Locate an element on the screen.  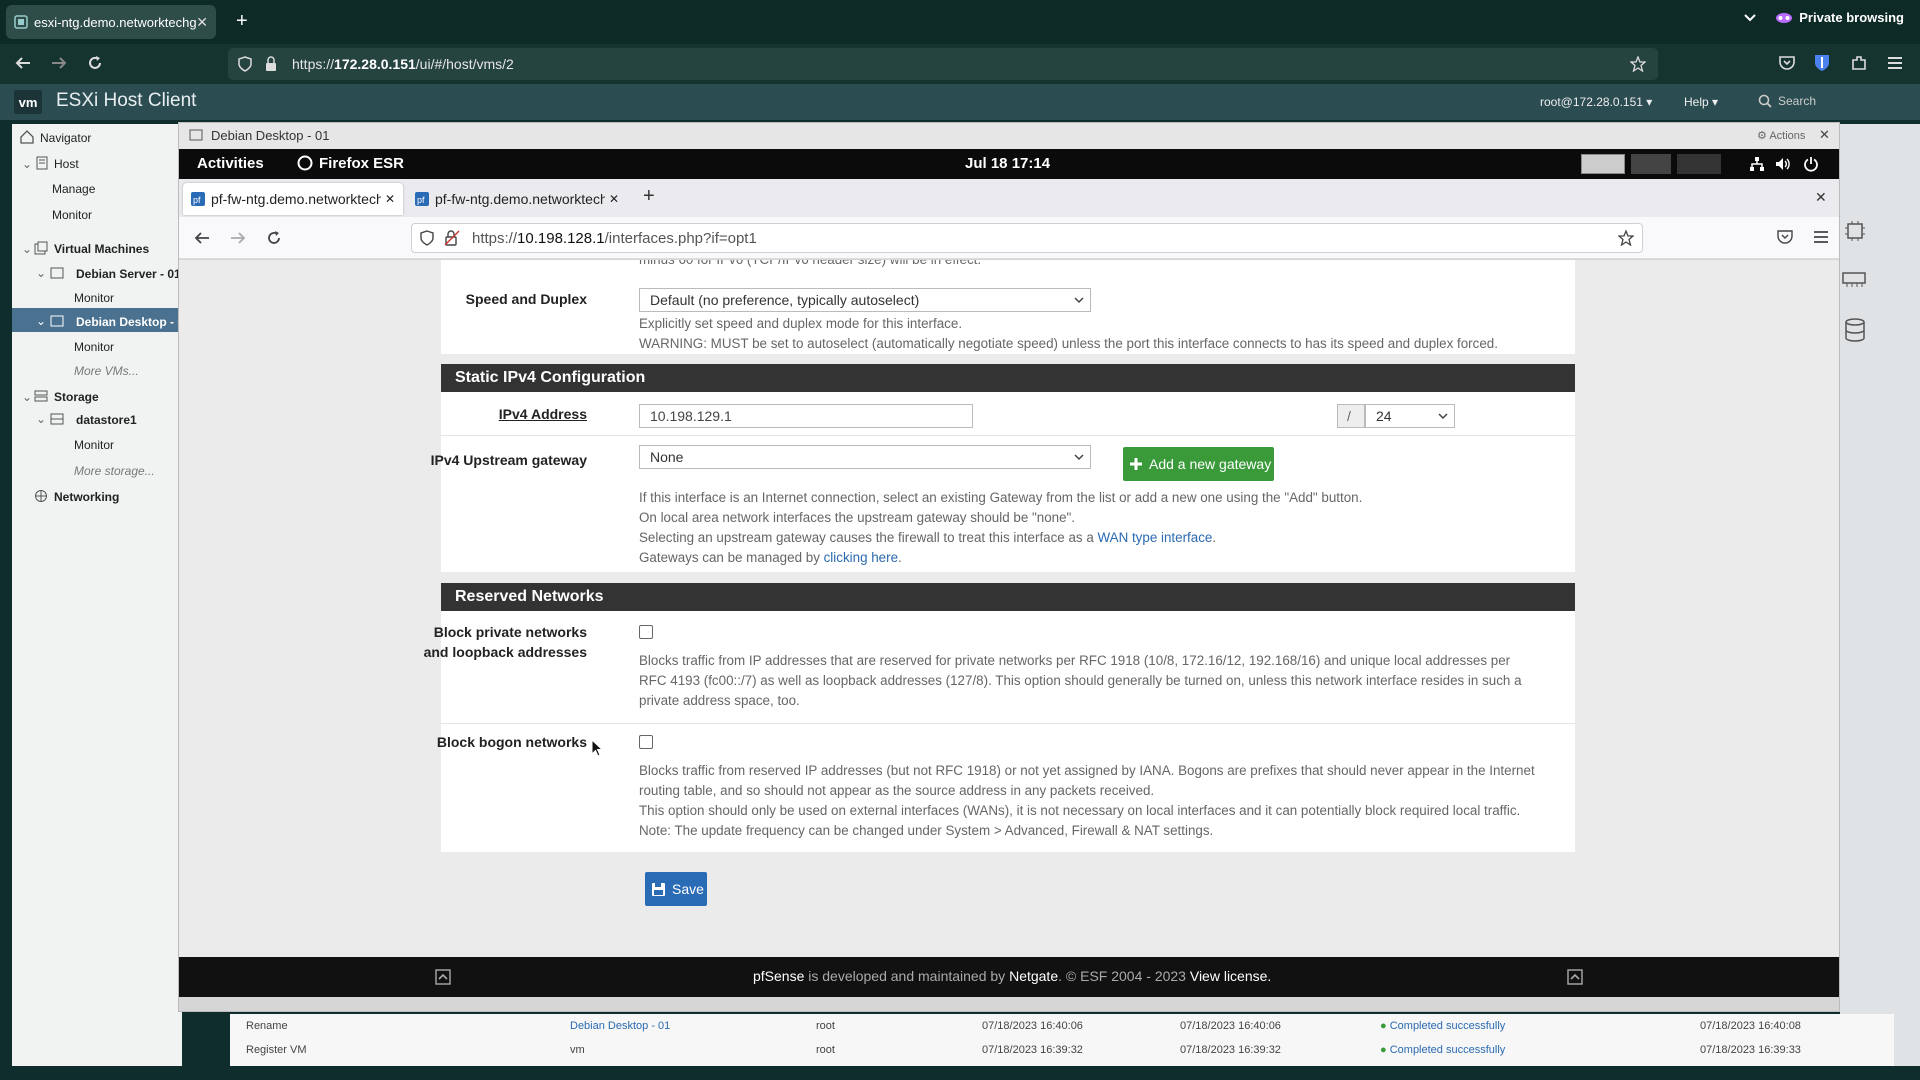
nav-storage: Storage is located at coordinates (76, 397).